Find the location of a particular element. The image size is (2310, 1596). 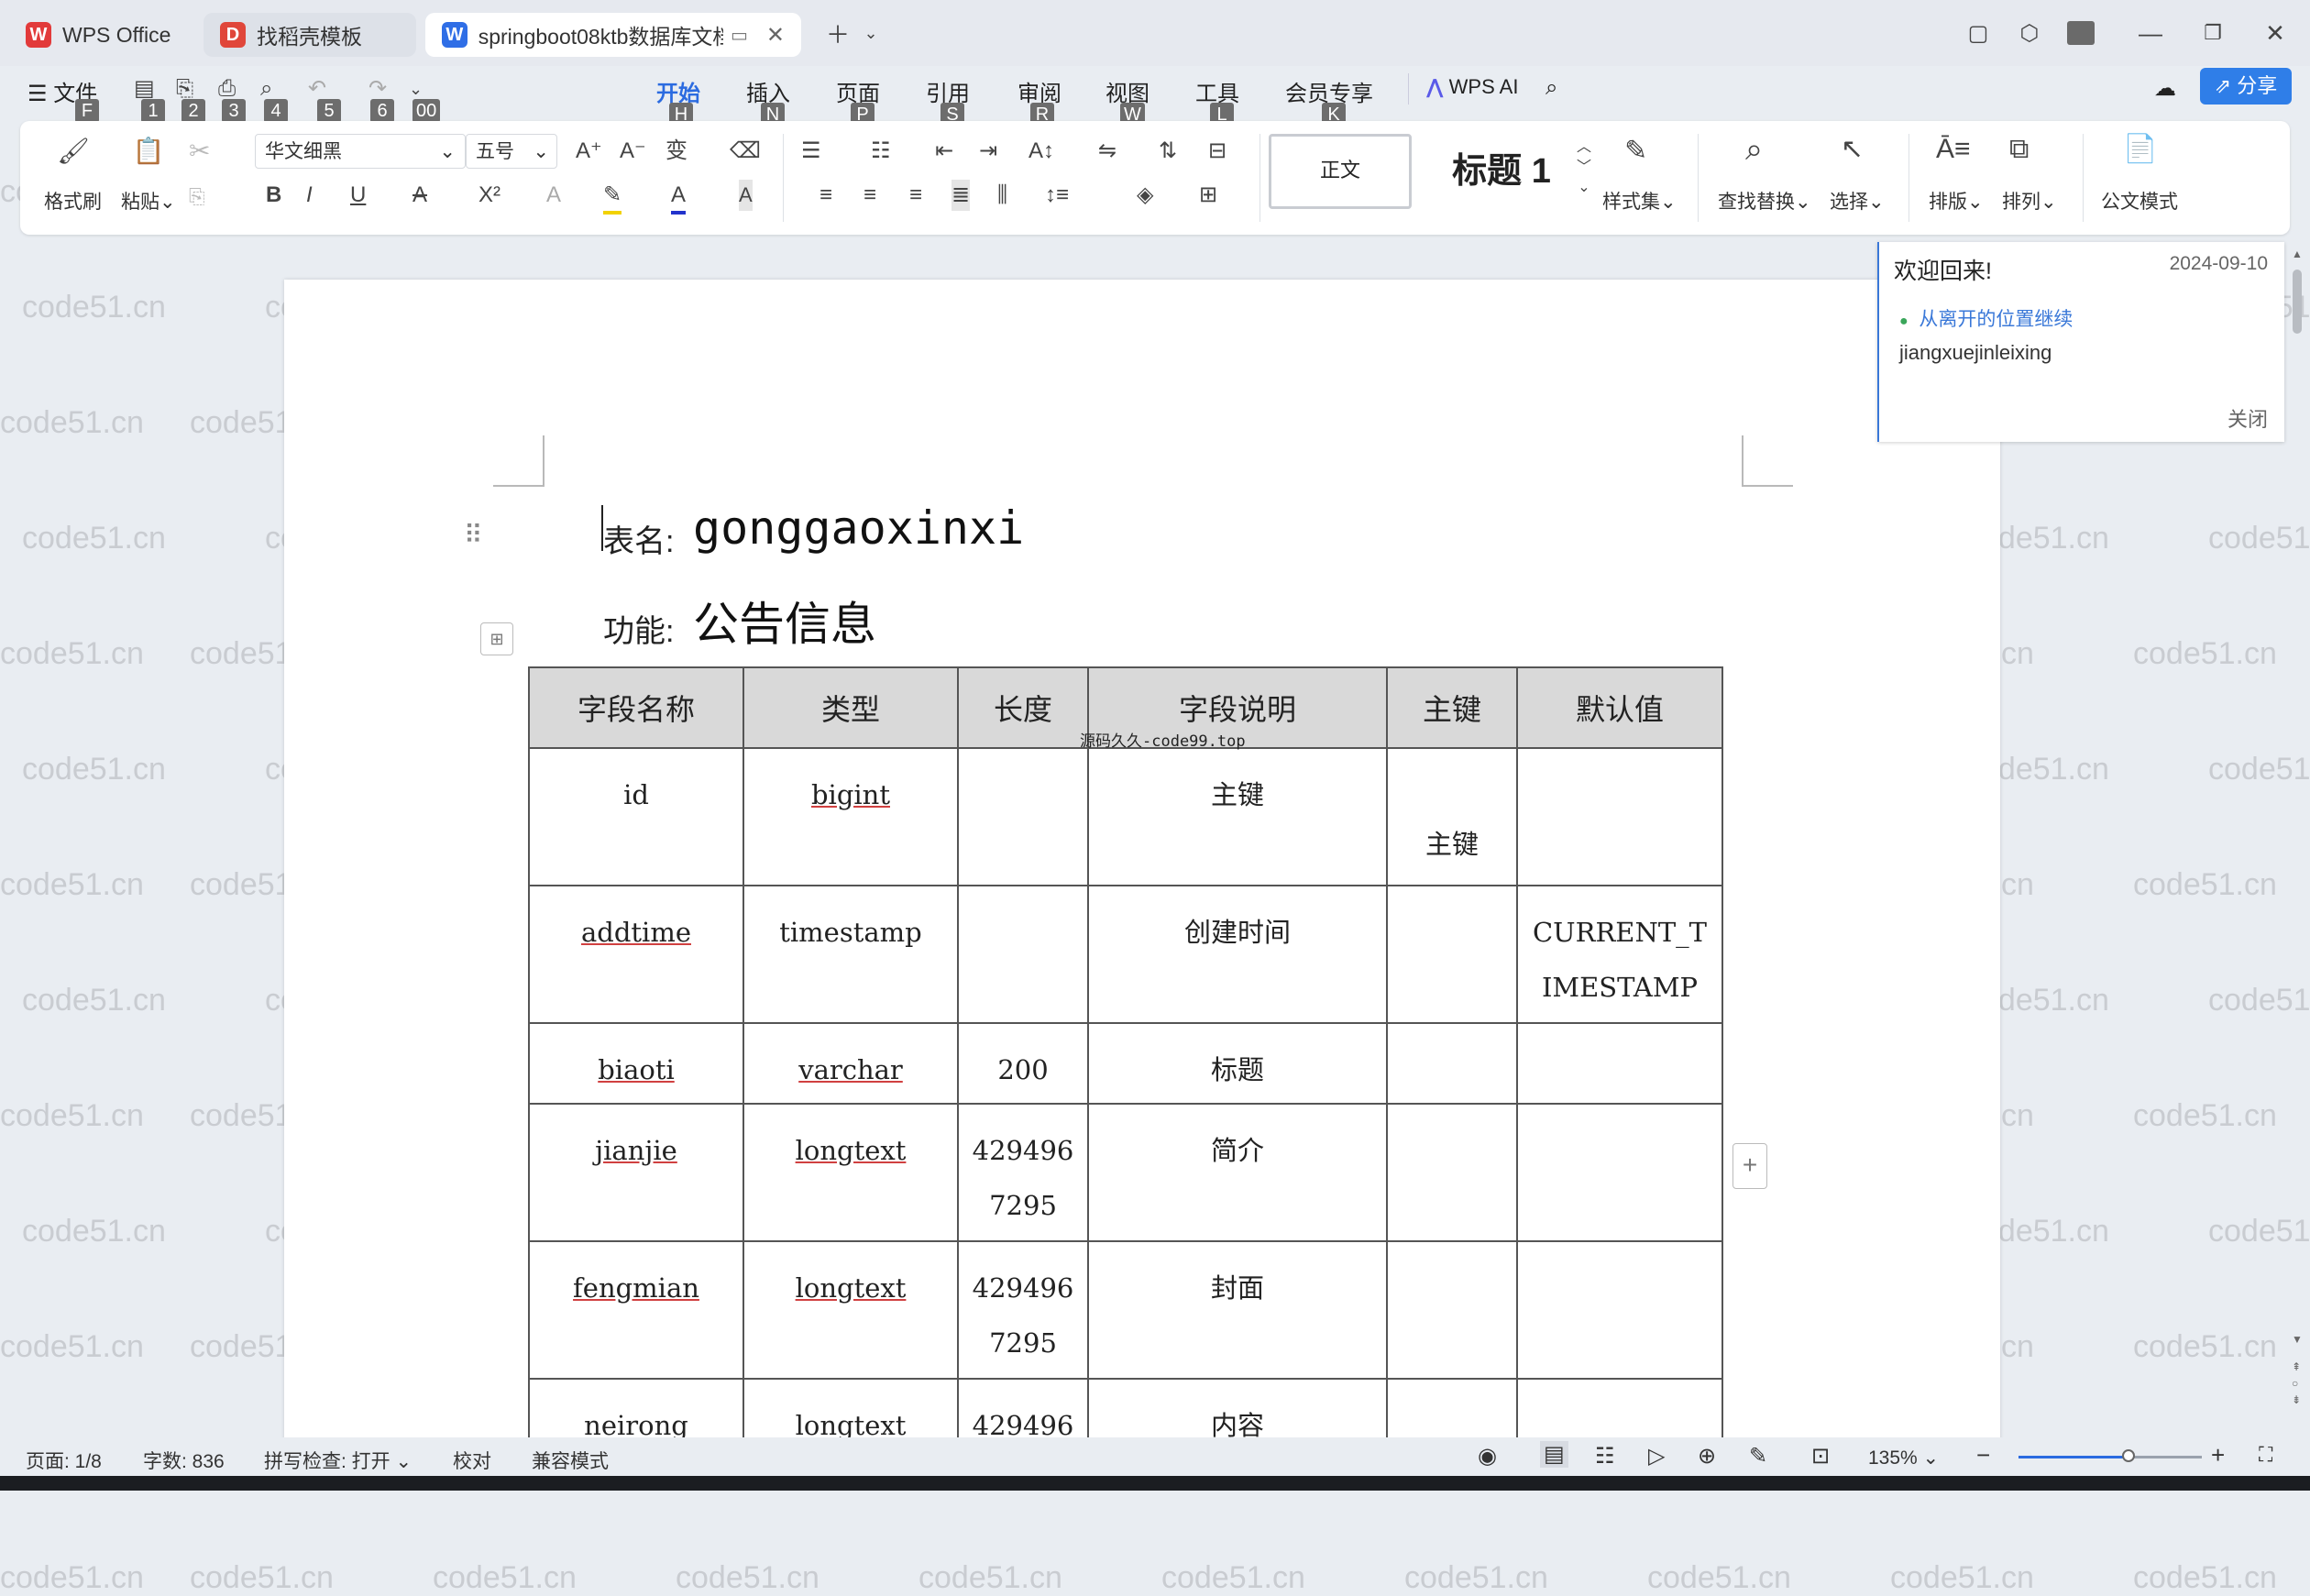

format-painter-icon: 🖌 is located at coordinates (73, 151).